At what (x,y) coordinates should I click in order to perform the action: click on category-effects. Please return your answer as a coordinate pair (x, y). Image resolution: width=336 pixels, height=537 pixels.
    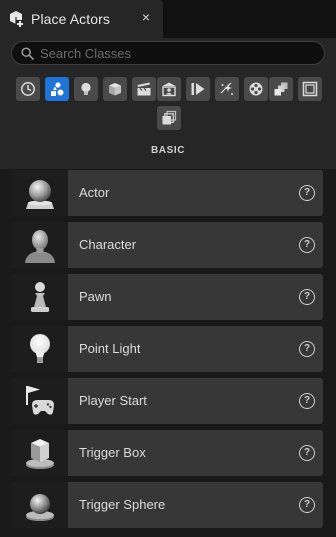
    Looking at the image, I should click on (227, 89).